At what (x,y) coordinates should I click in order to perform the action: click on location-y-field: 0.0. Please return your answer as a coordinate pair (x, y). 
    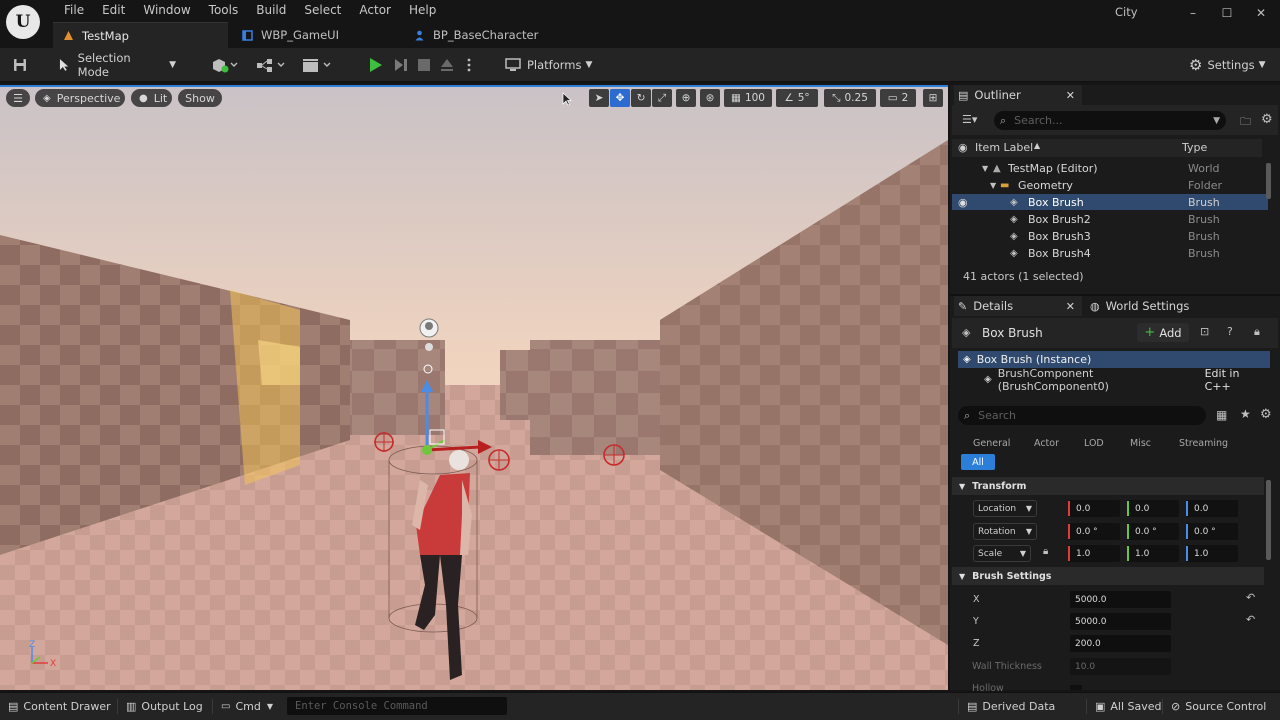
    Looking at the image, I should click on (1153, 508).